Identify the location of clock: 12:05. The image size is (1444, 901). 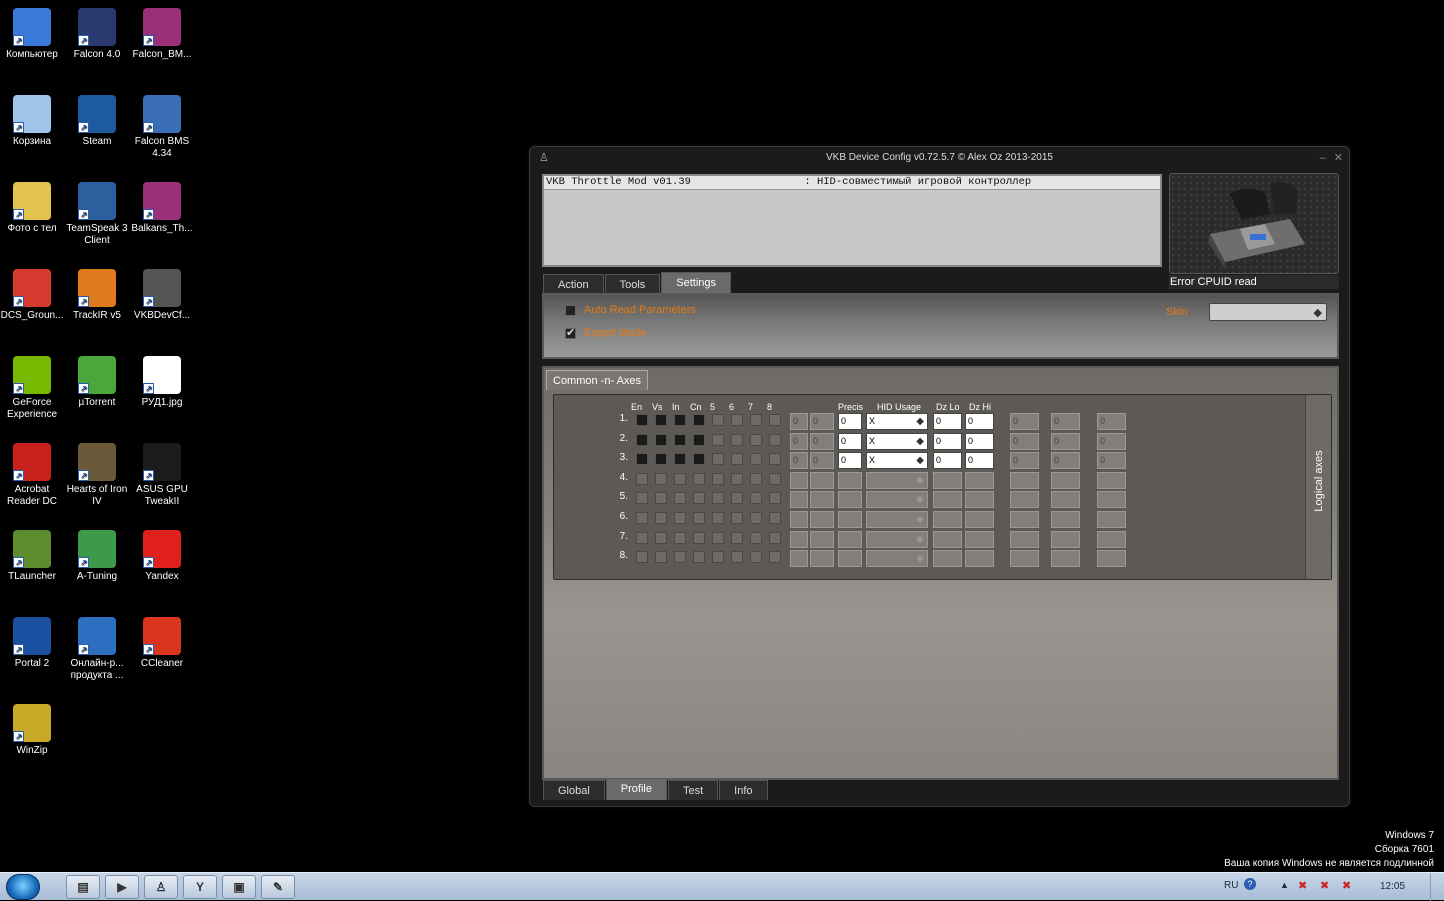
(1392, 886).